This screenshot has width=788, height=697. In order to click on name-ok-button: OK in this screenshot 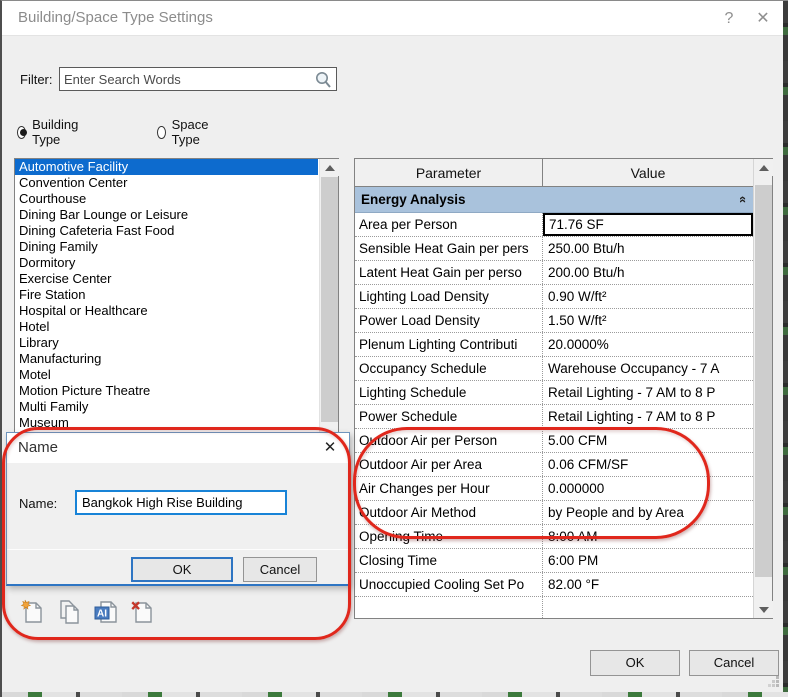, I will do `click(182, 569)`.